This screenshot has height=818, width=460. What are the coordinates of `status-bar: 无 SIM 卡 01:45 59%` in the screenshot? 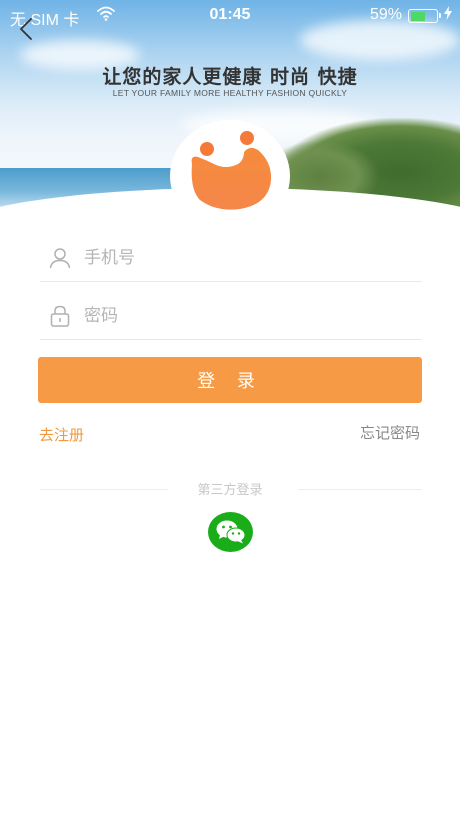 It's located at (230, 15).